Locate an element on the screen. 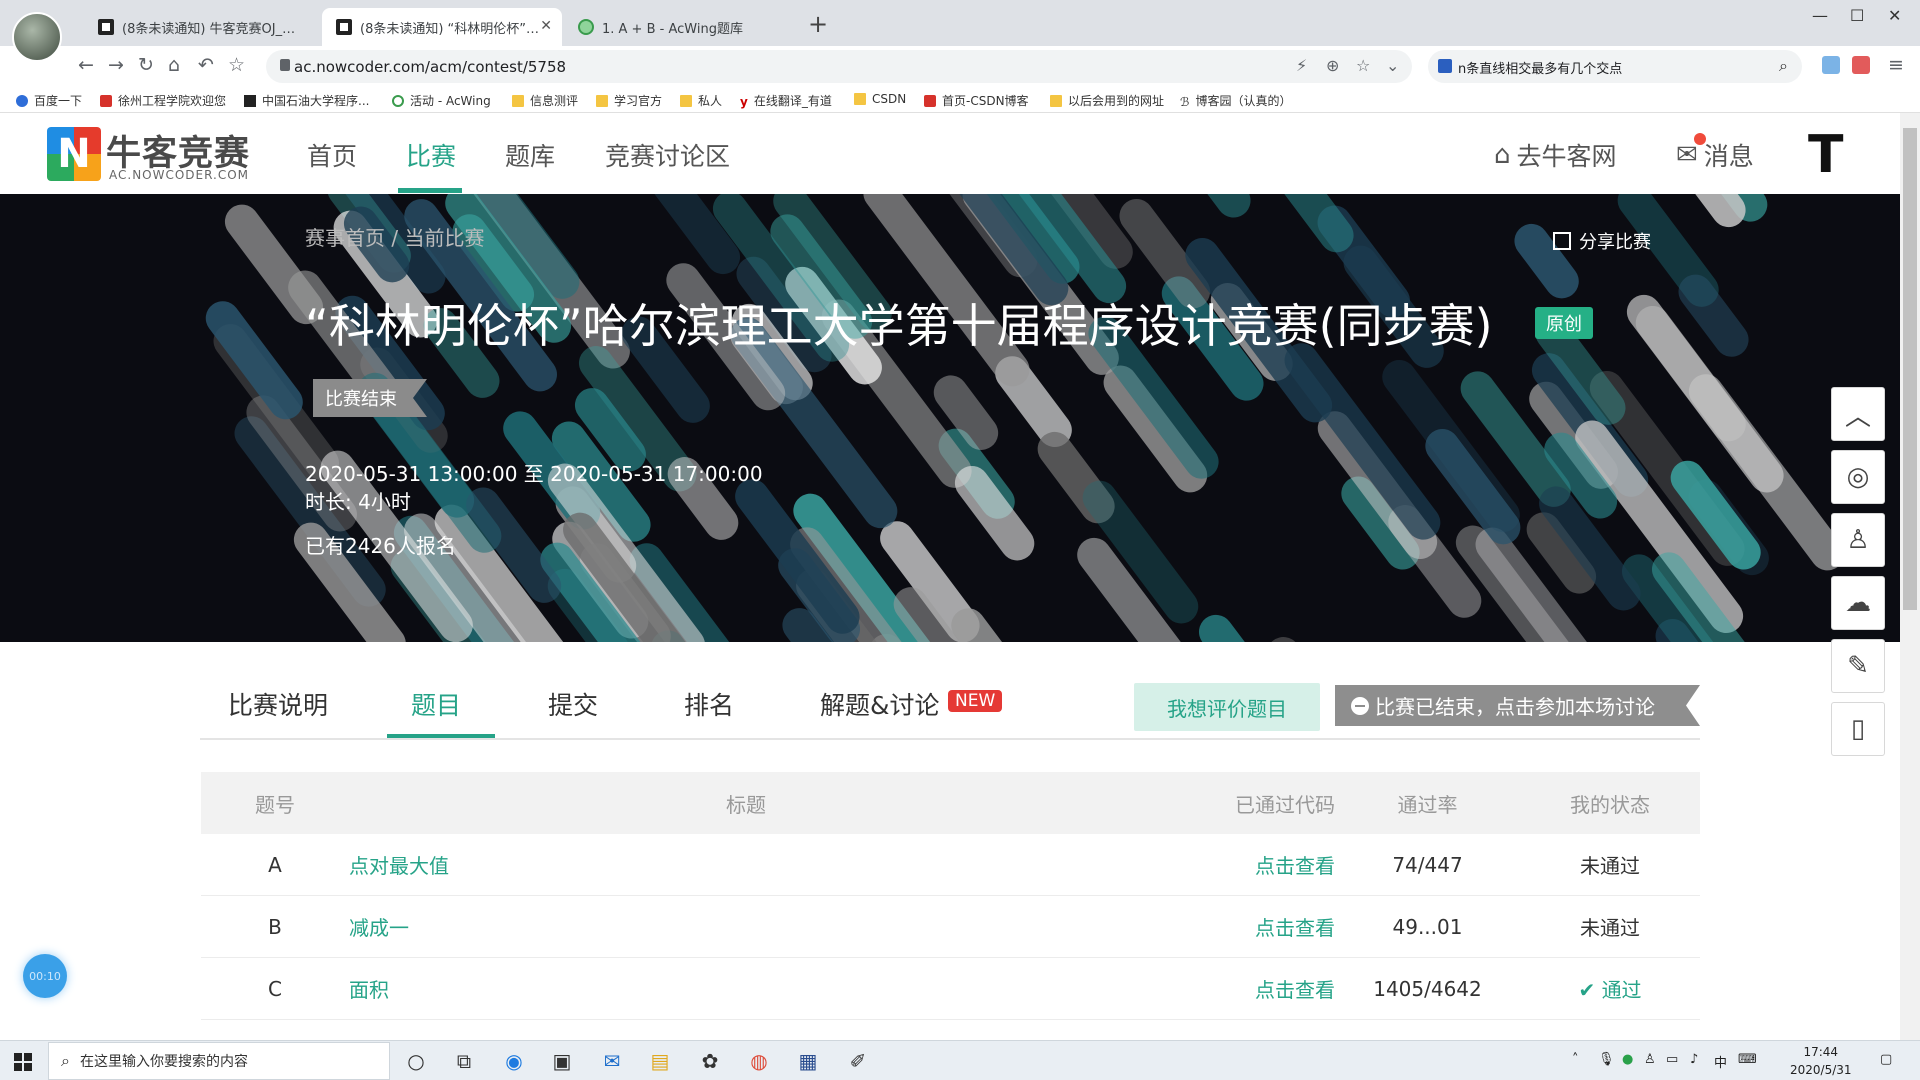  paint-icon: ✐ is located at coordinates (858, 1061).